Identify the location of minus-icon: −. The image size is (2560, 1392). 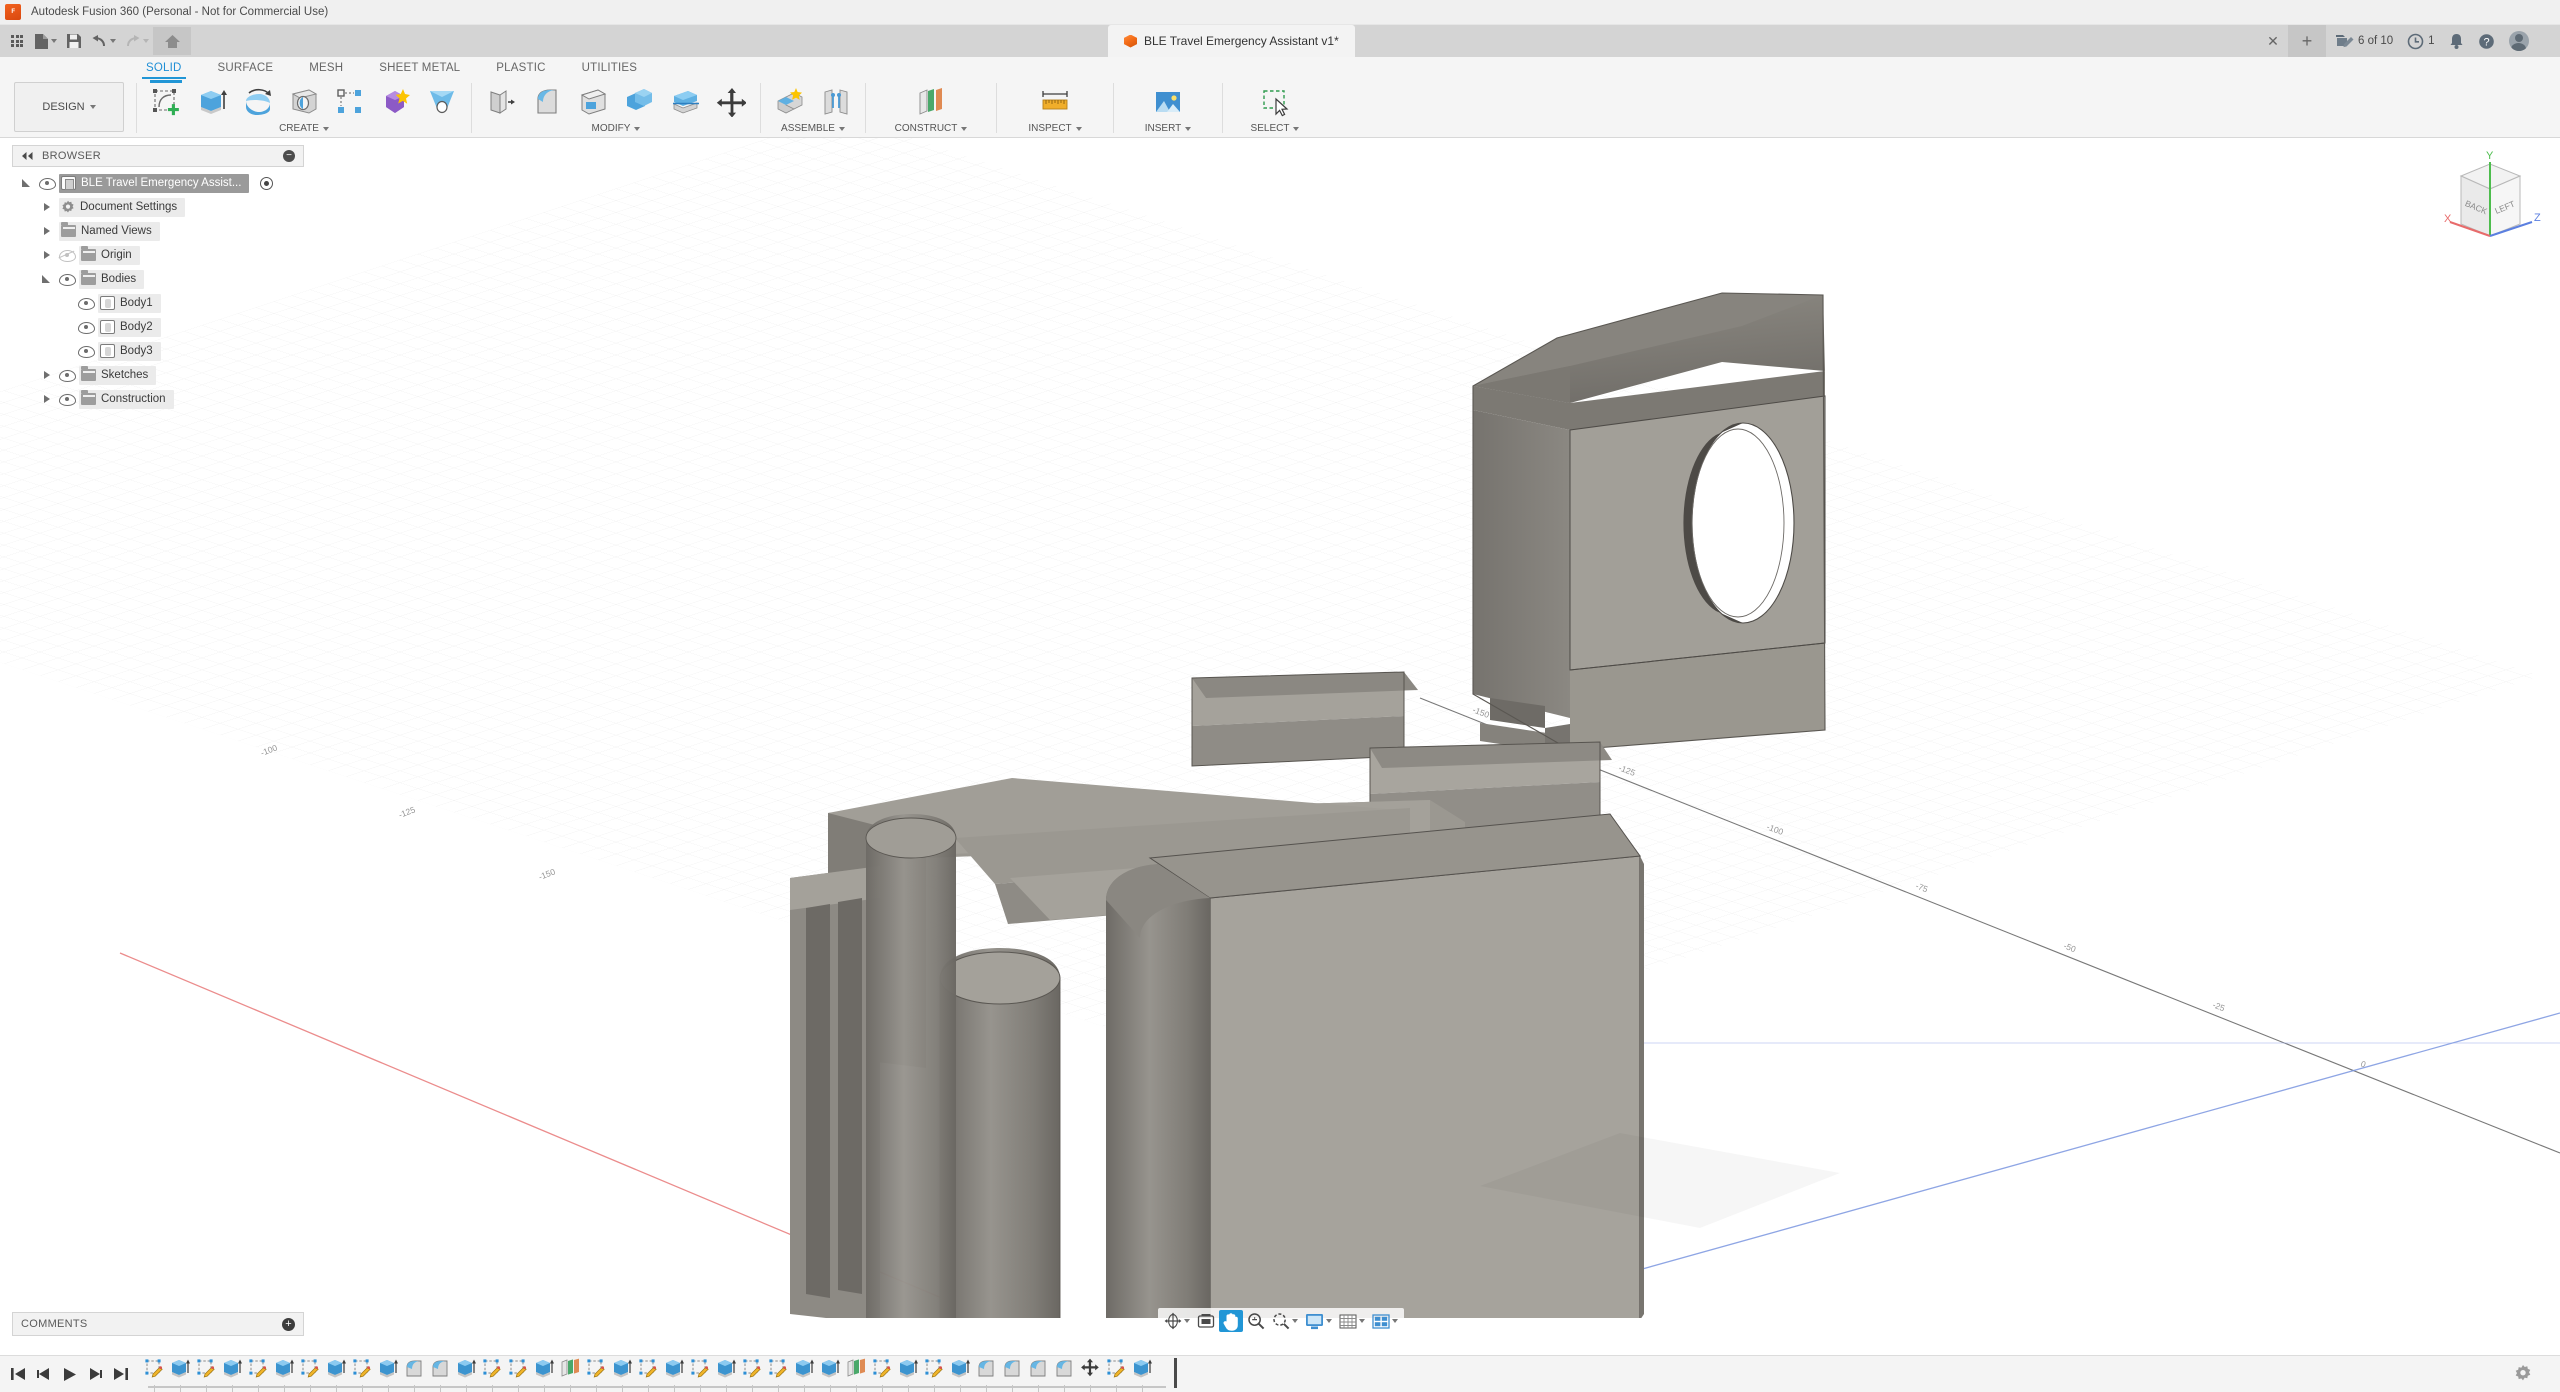
(289, 156).